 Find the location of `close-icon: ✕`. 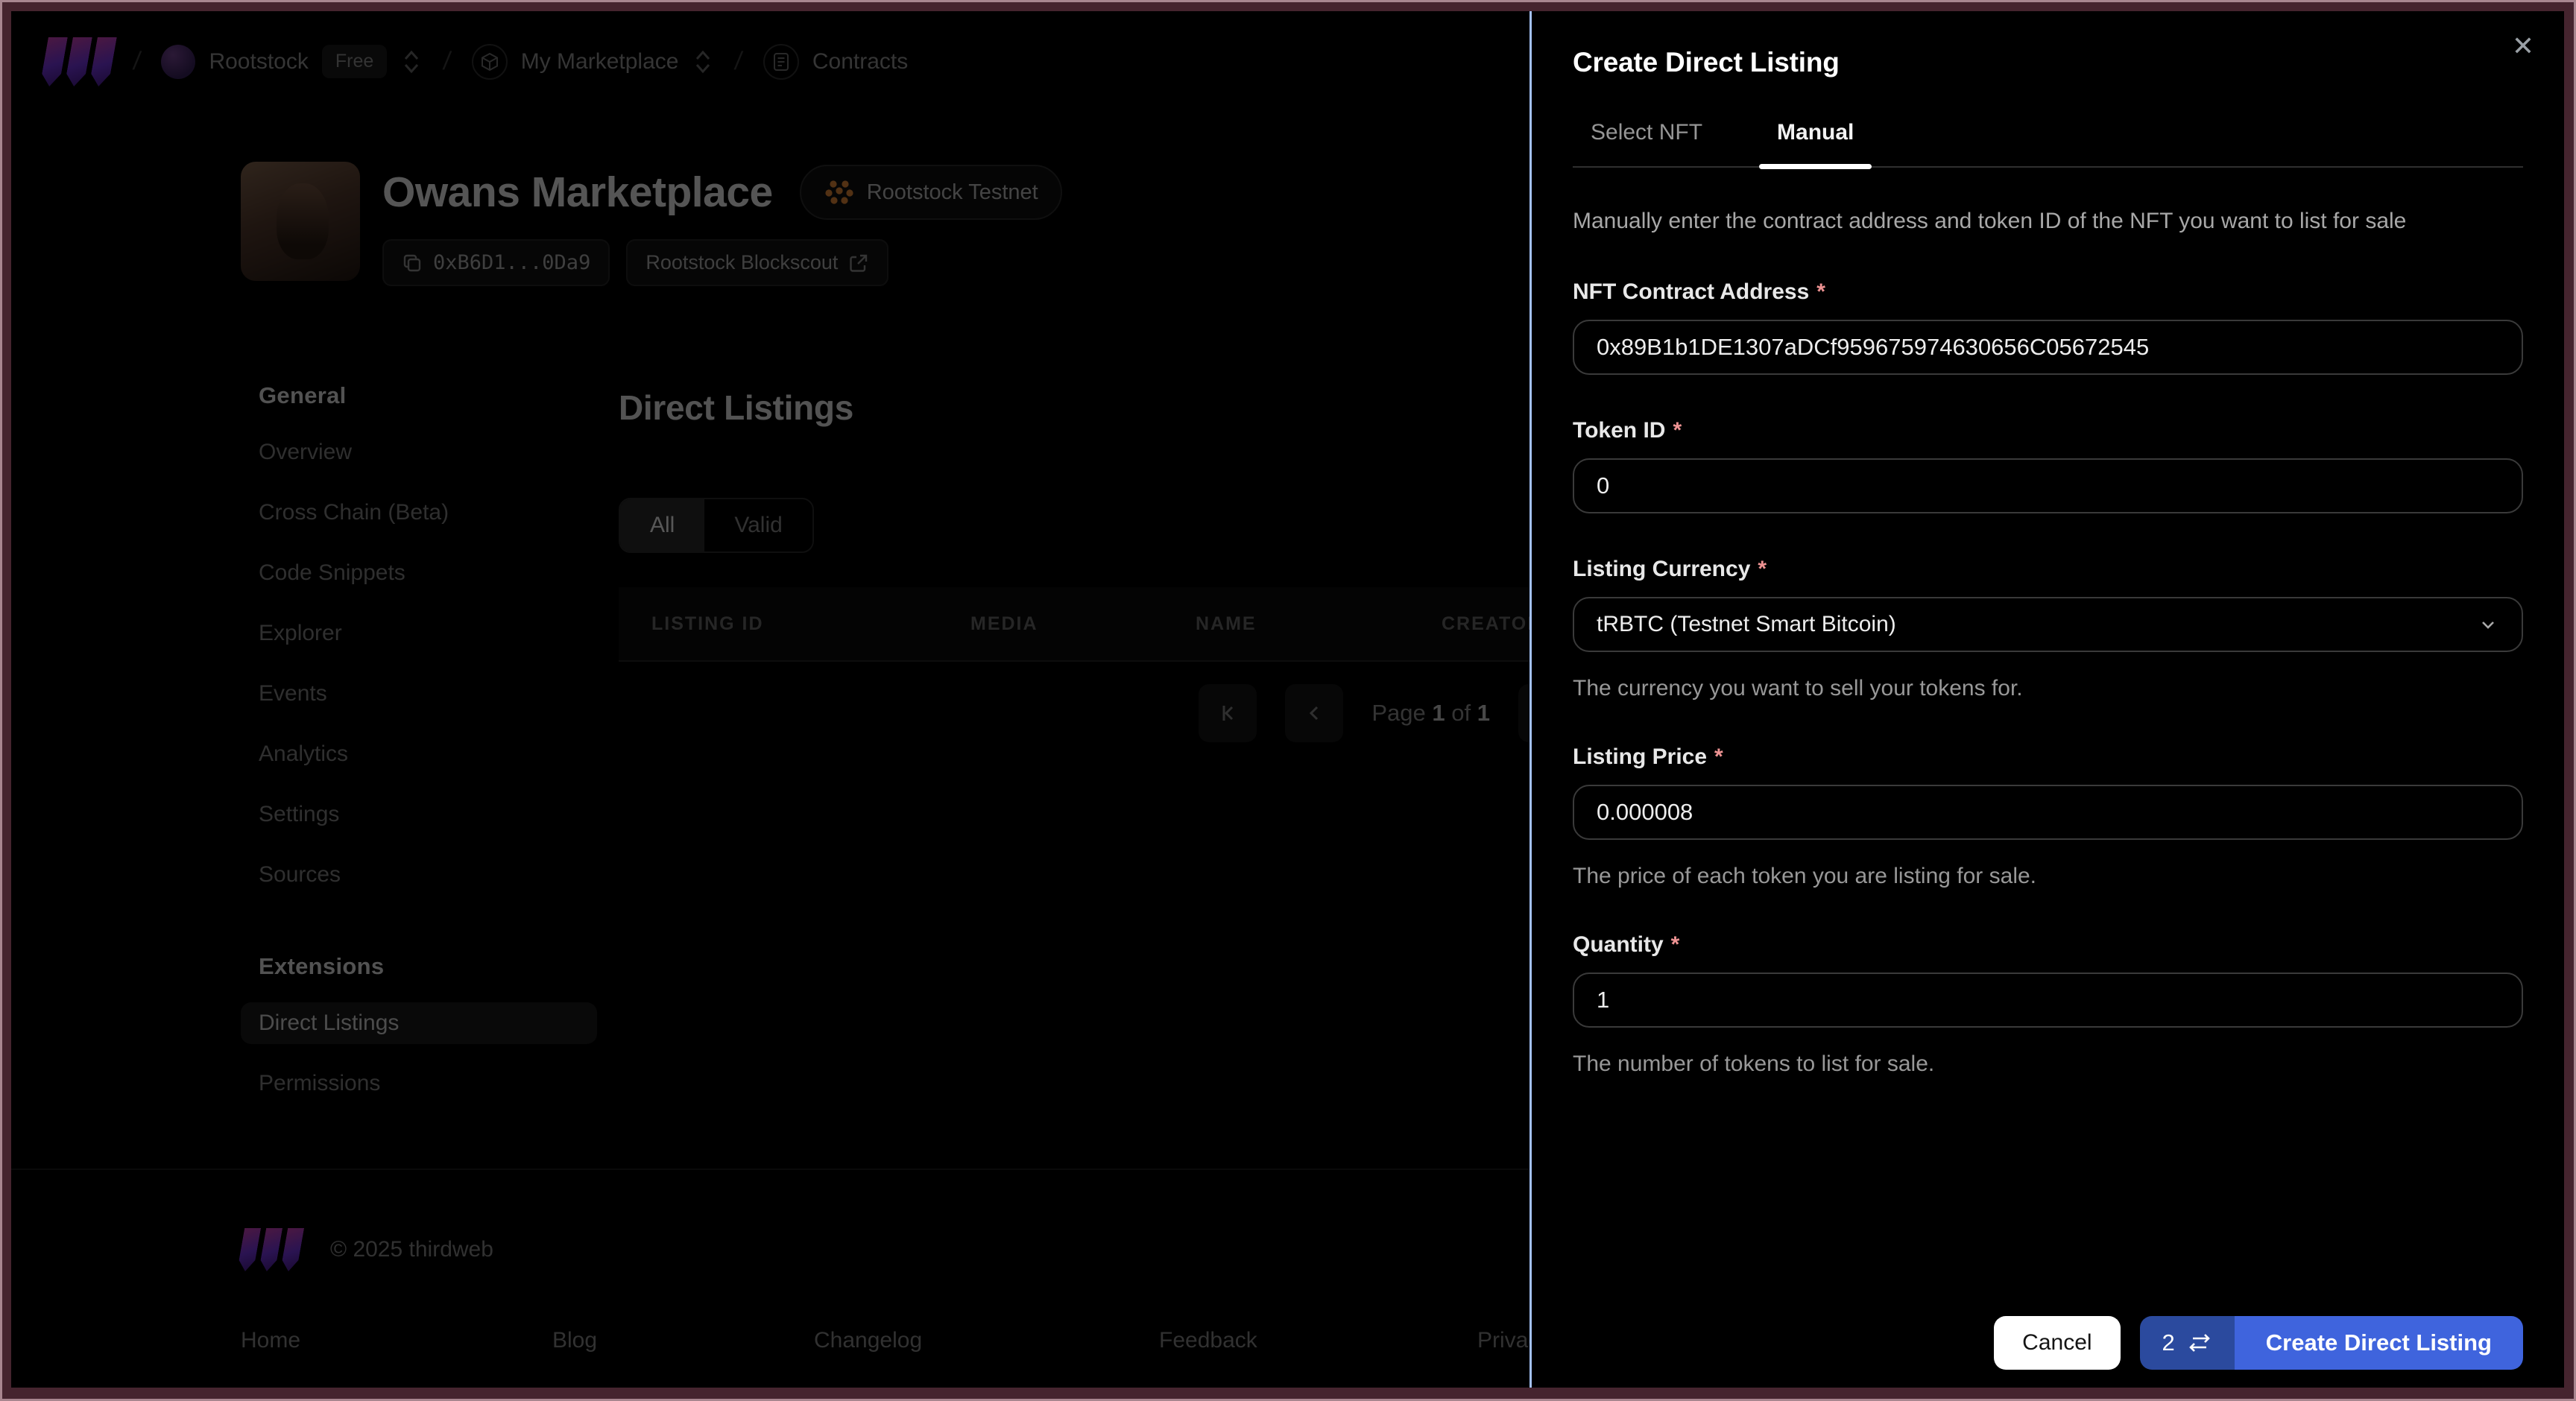

close-icon: ✕ is located at coordinates (2523, 46).